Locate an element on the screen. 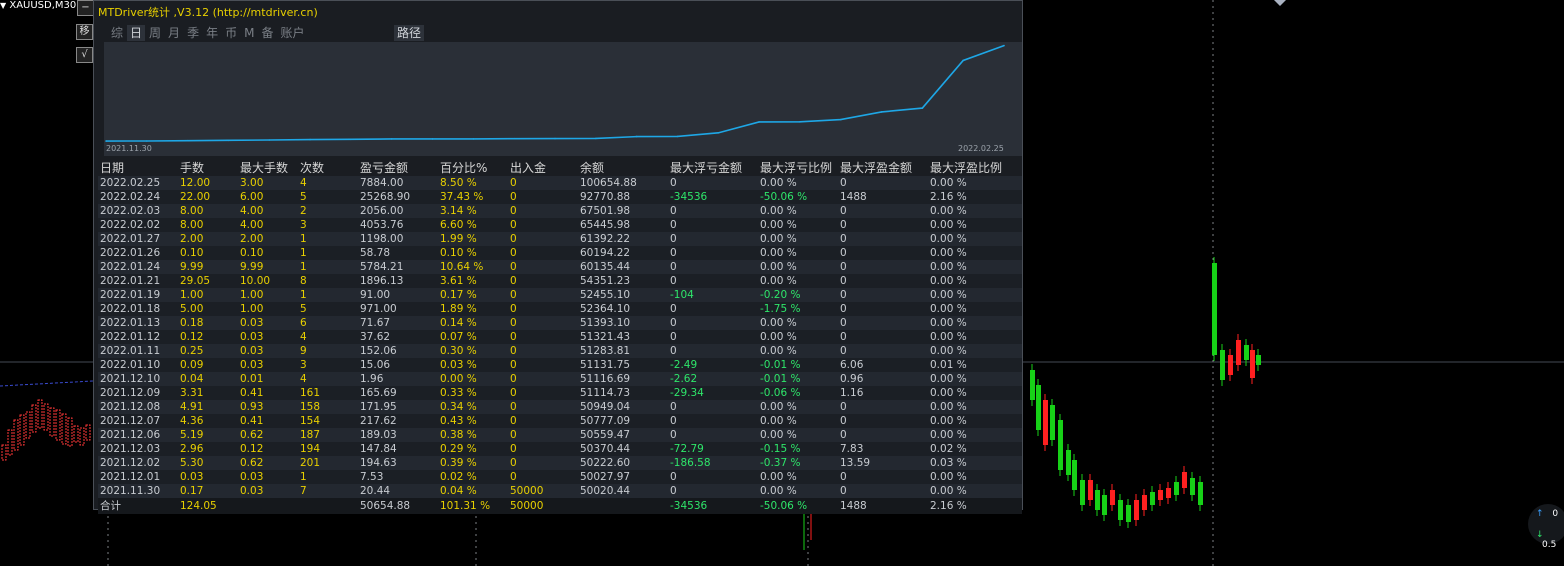 The image size is (1564, 566). column-header: 最大浮亏比例 is located at coordinates (798, 167).